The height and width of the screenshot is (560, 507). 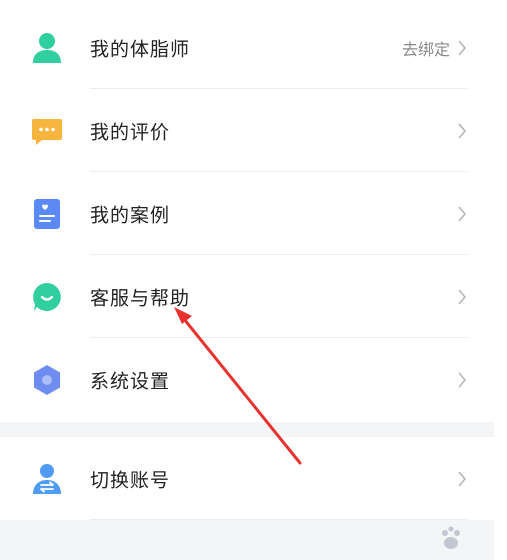 I want to click on menu-item-settings: 系统设置, so click(x=247, y=379).